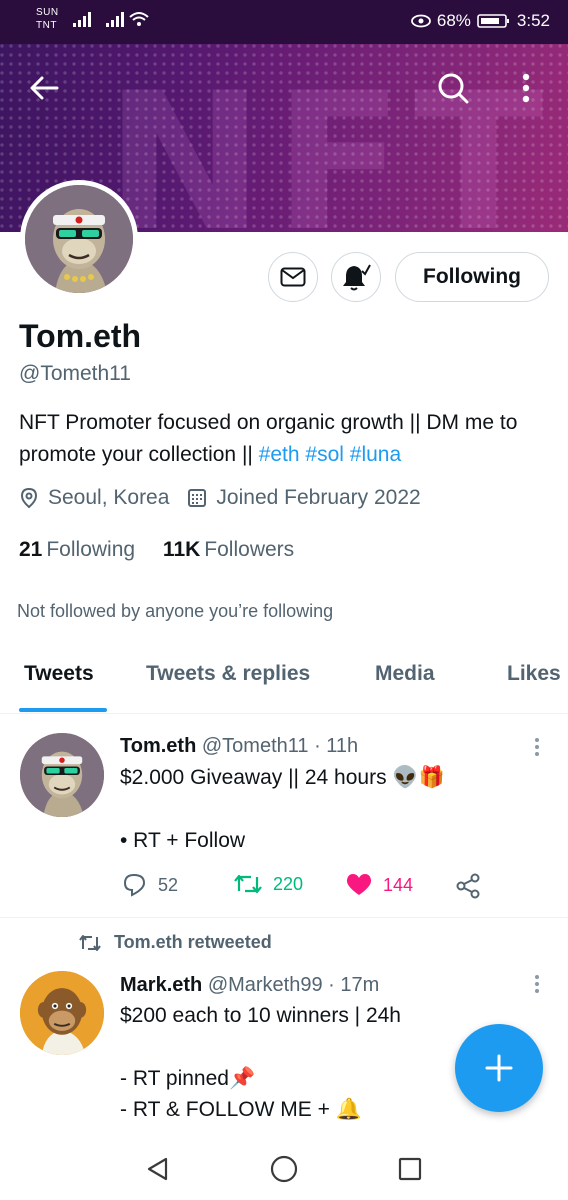  I want to click on status-right: 68% 3:52, so click(480, 21).